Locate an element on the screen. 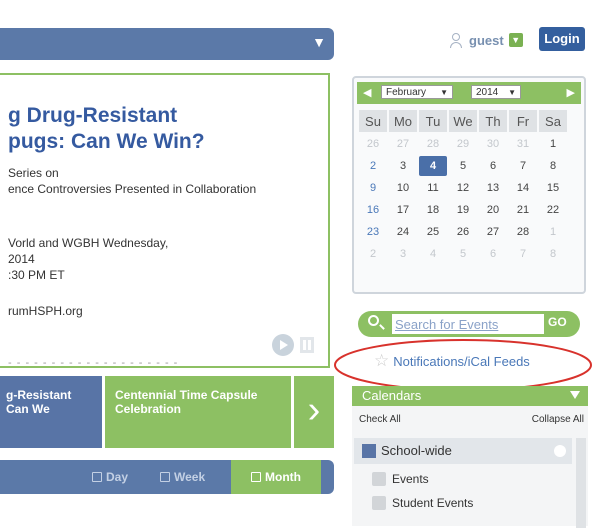 This screenshot has width=599, height=528. calendar-day: 25 is located at coordinates (433, 232).